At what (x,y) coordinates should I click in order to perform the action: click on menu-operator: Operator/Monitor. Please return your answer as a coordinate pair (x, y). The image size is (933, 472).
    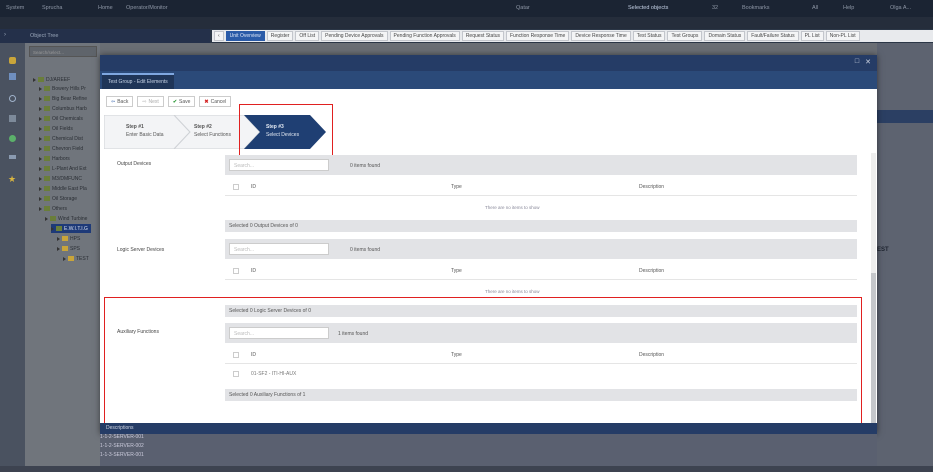
    Looking at the image, I should click on (147, 8).